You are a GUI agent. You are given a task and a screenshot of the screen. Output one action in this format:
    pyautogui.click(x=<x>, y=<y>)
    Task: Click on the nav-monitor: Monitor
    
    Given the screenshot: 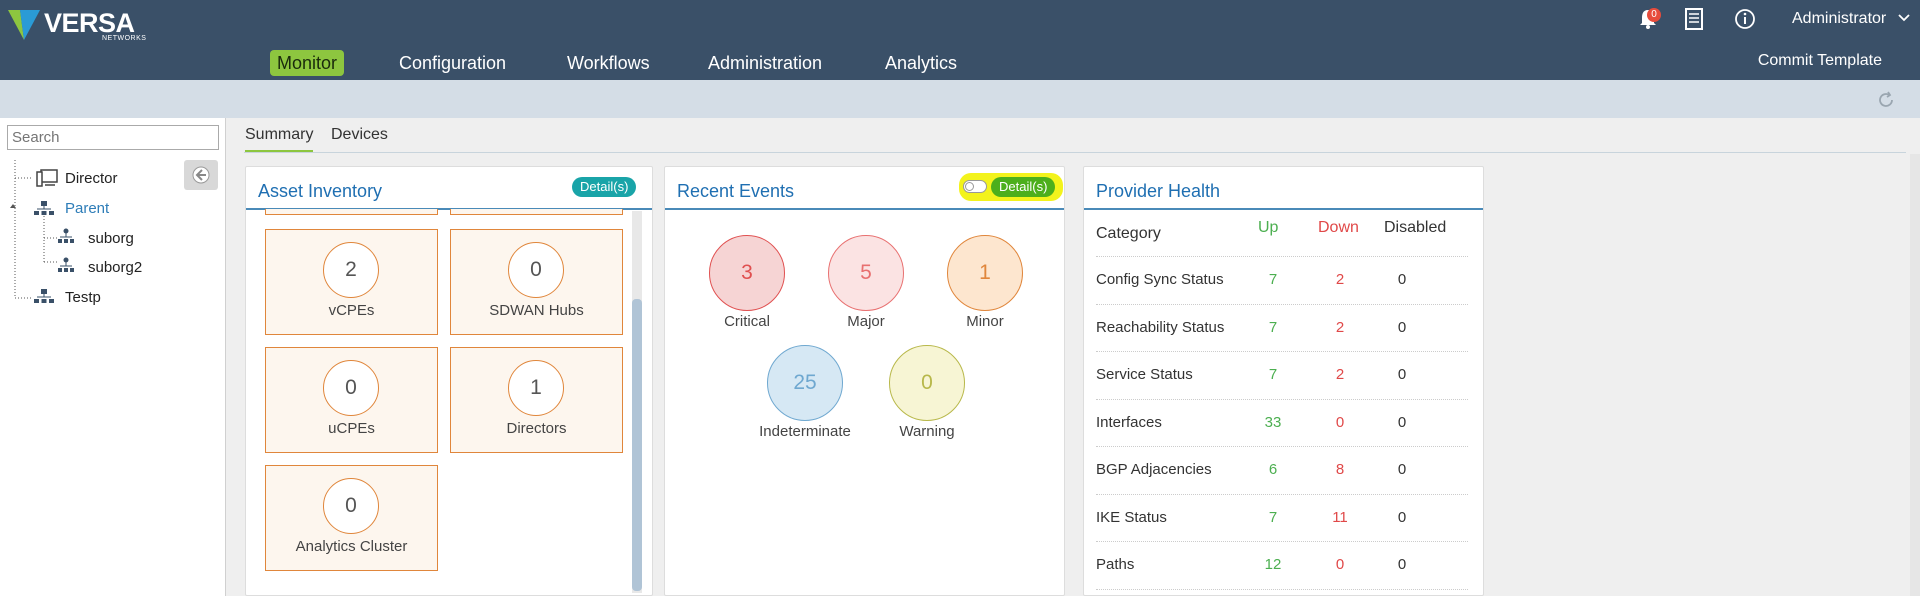 What is the action you would take?
    pyautogui.click(x=307, y=63)
    